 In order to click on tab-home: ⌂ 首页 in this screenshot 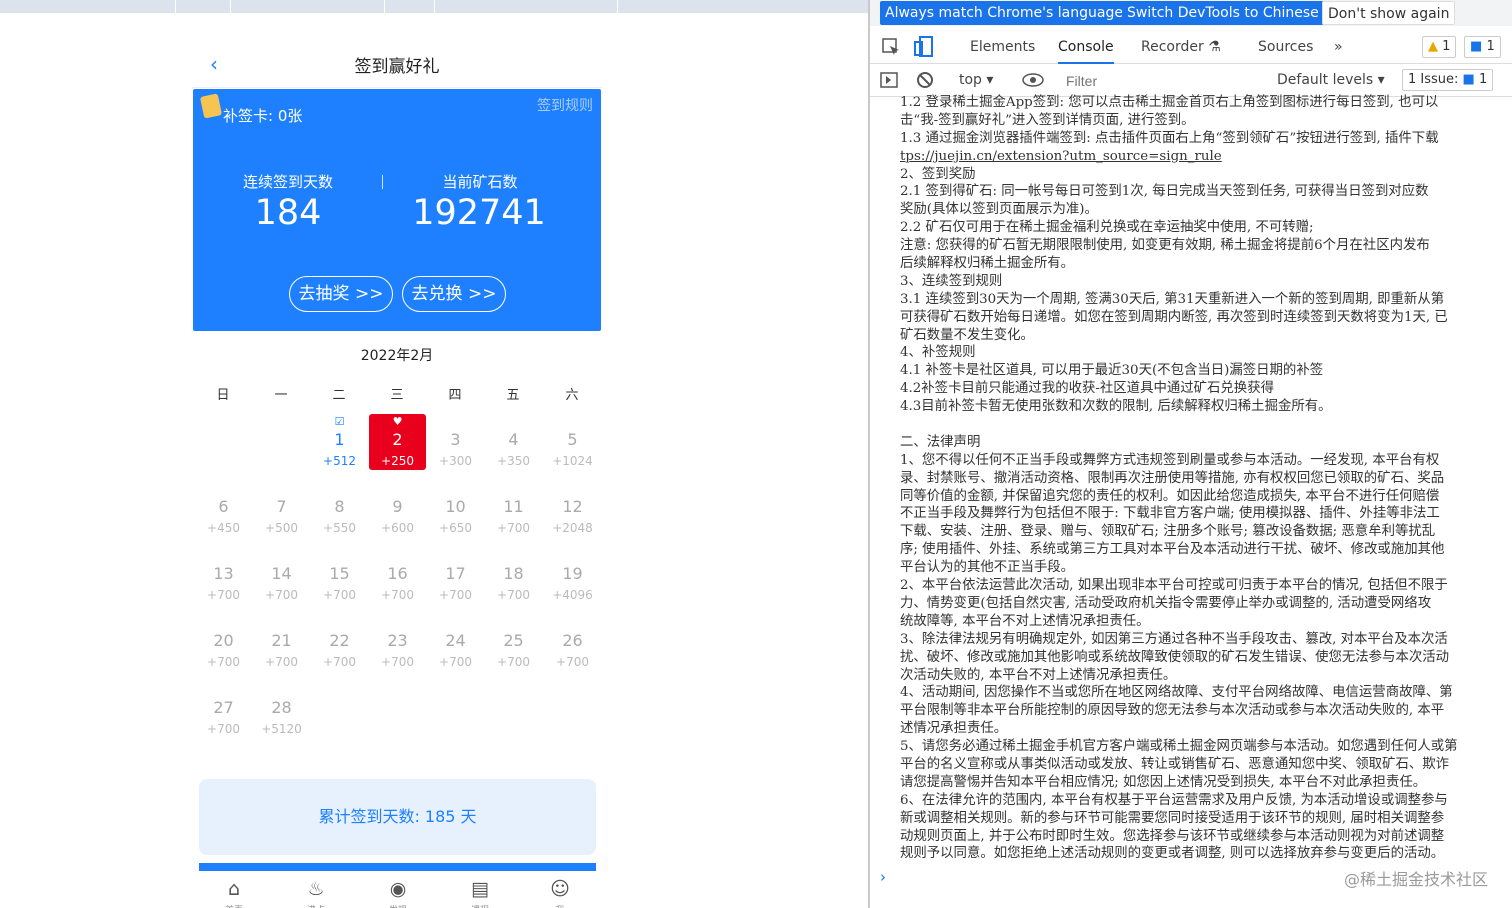, I will do `click(234, 893)`.